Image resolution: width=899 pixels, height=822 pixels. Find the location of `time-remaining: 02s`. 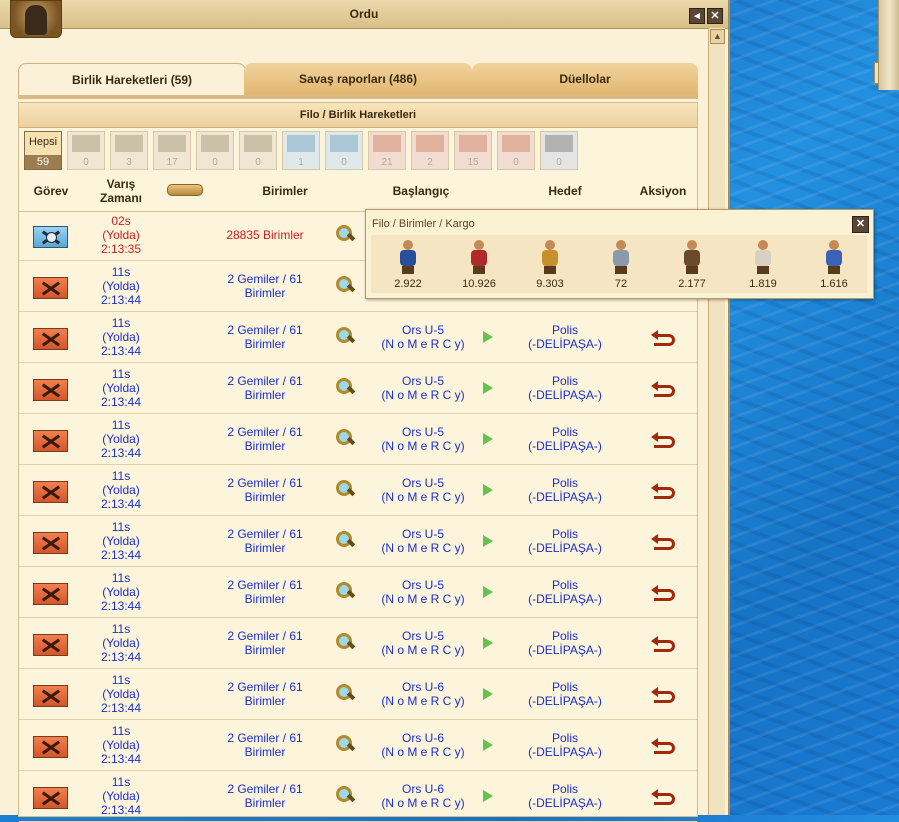

time-remaining: 02s is located at coordinates (121, 221).